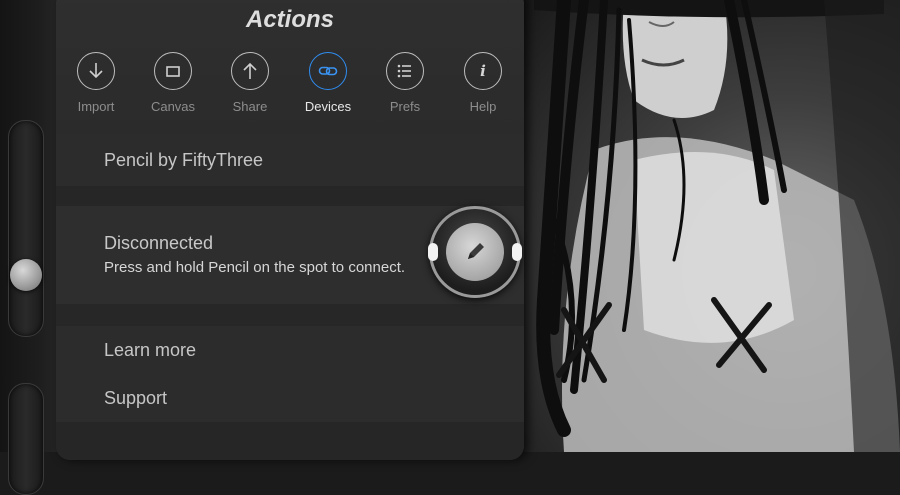 The width and height of the screenshot is (900, 495). What do you see at coordinates (483, 106) in the screenshot?
I see `tab-help-label: Help` at bounding box center [483, 106].